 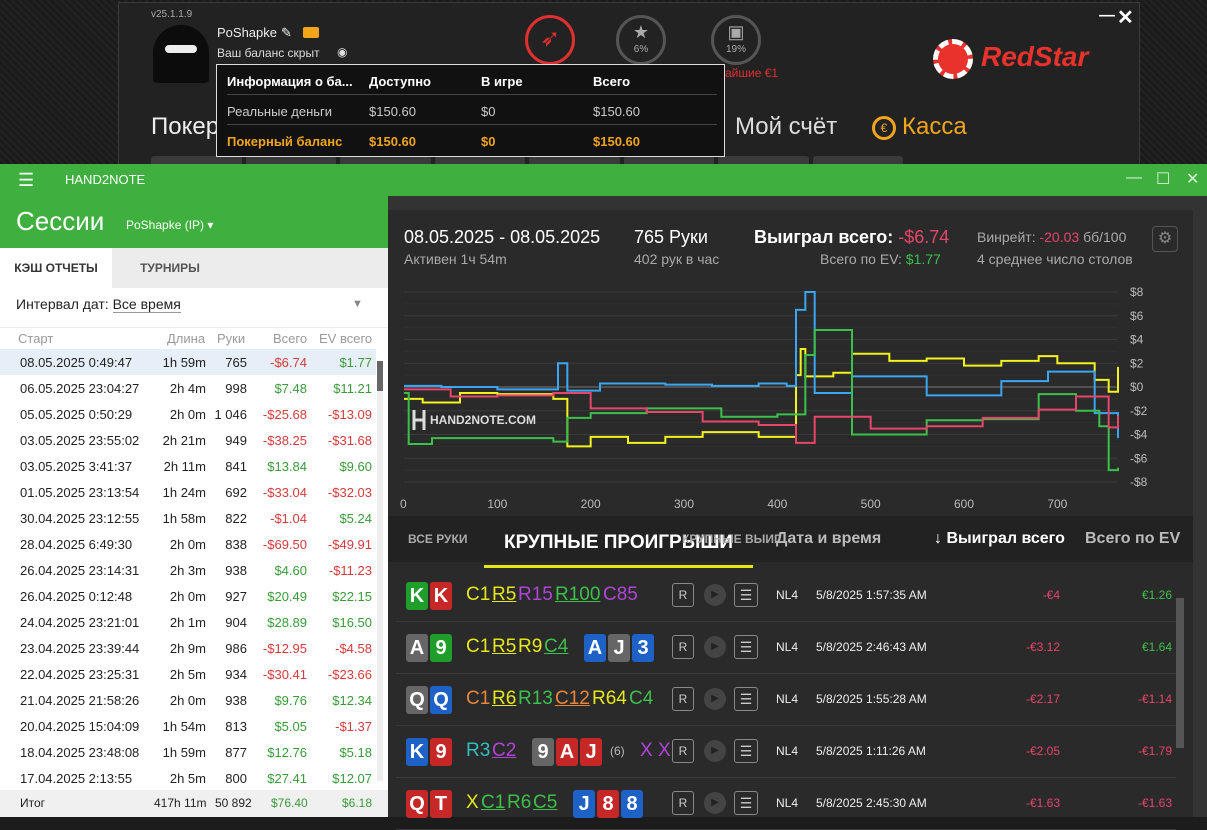 What do you see at coordinates (612, 81) in the screenshot?
I see `balance-col-total: Всего` at bounding box center [612, 81].